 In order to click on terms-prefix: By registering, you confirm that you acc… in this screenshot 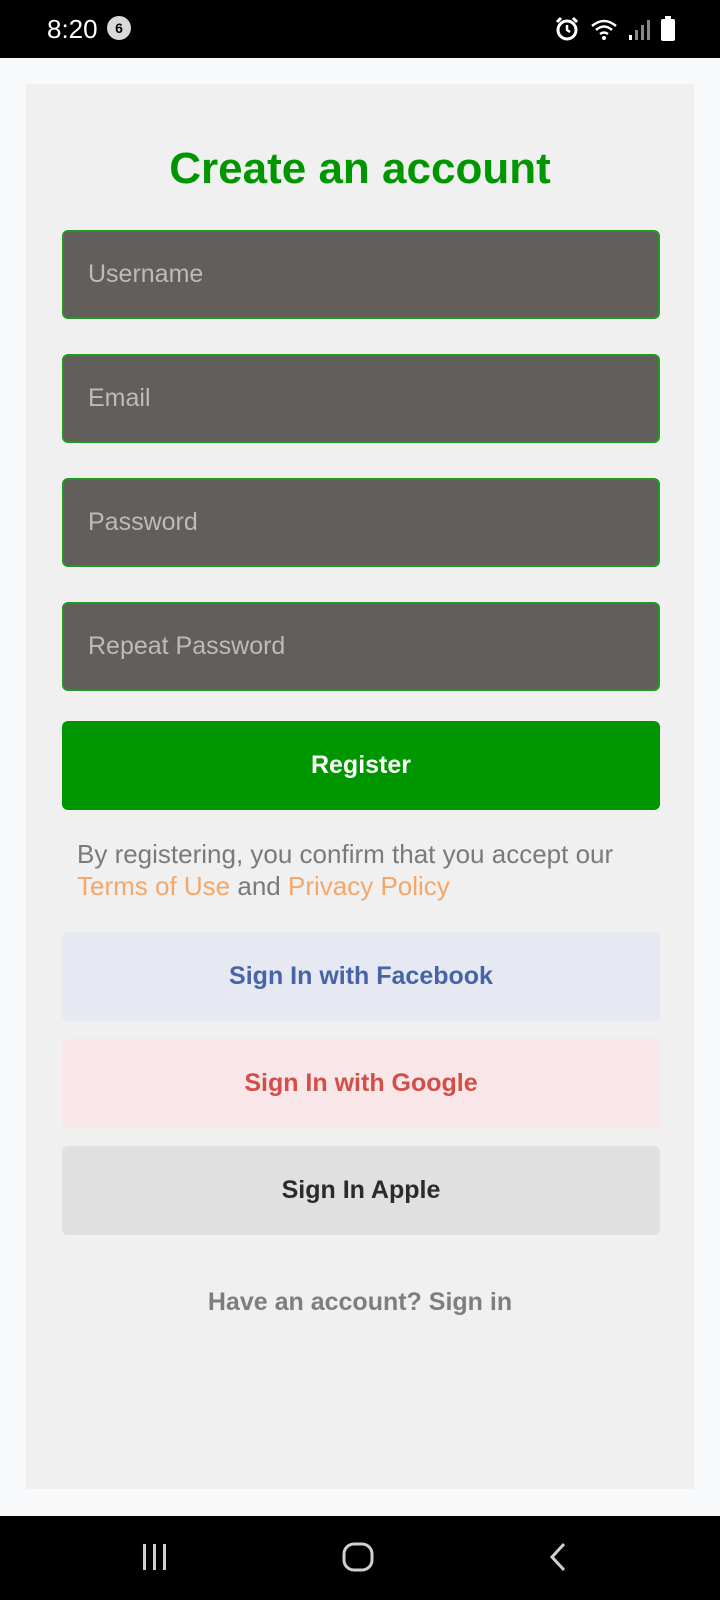, I will do `click(345, 854)`.